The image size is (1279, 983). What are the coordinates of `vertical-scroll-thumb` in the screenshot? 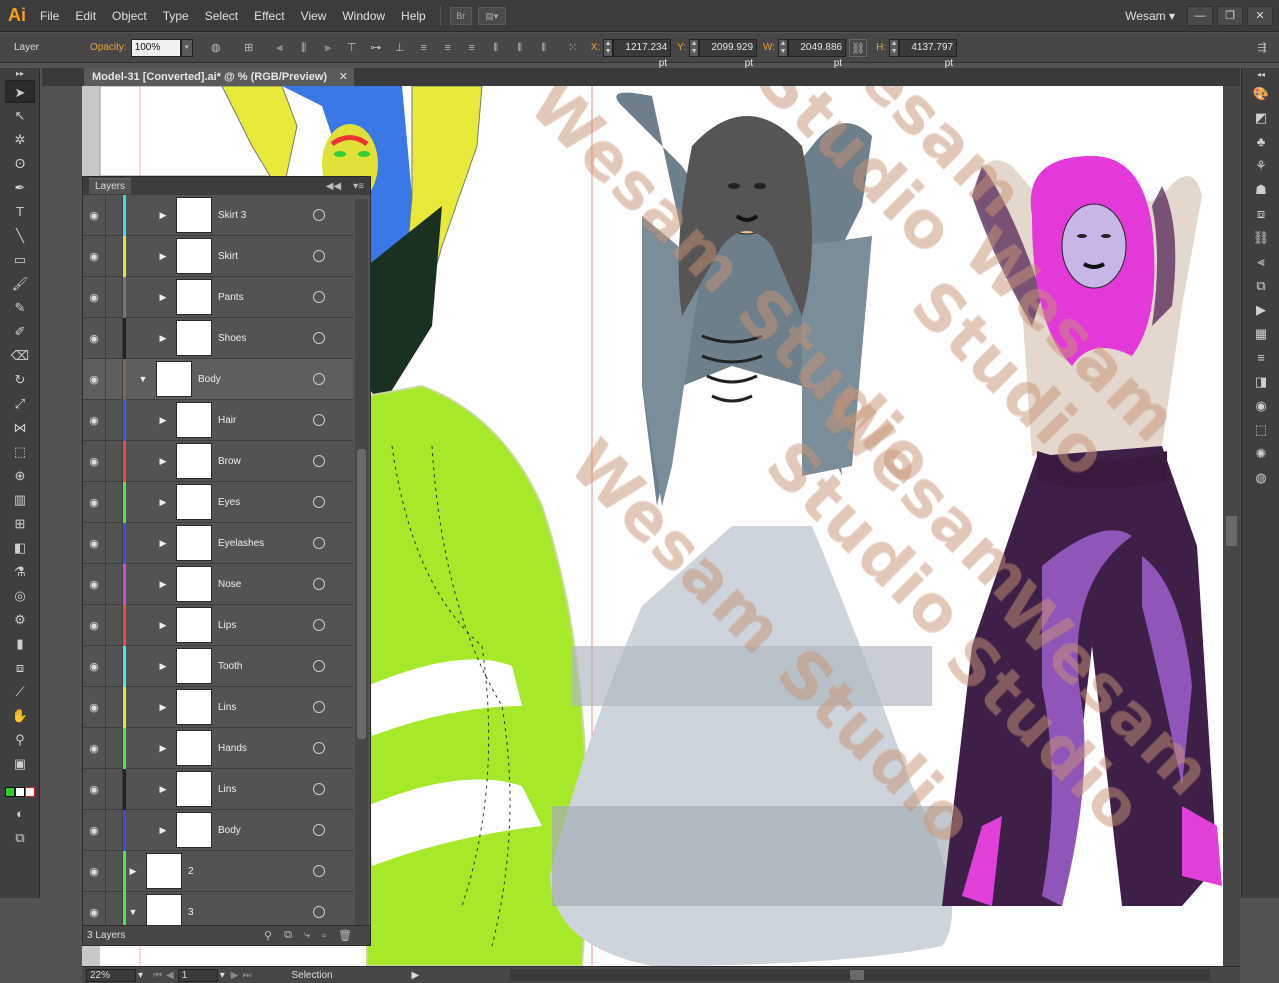 It's located at (1231, 531).